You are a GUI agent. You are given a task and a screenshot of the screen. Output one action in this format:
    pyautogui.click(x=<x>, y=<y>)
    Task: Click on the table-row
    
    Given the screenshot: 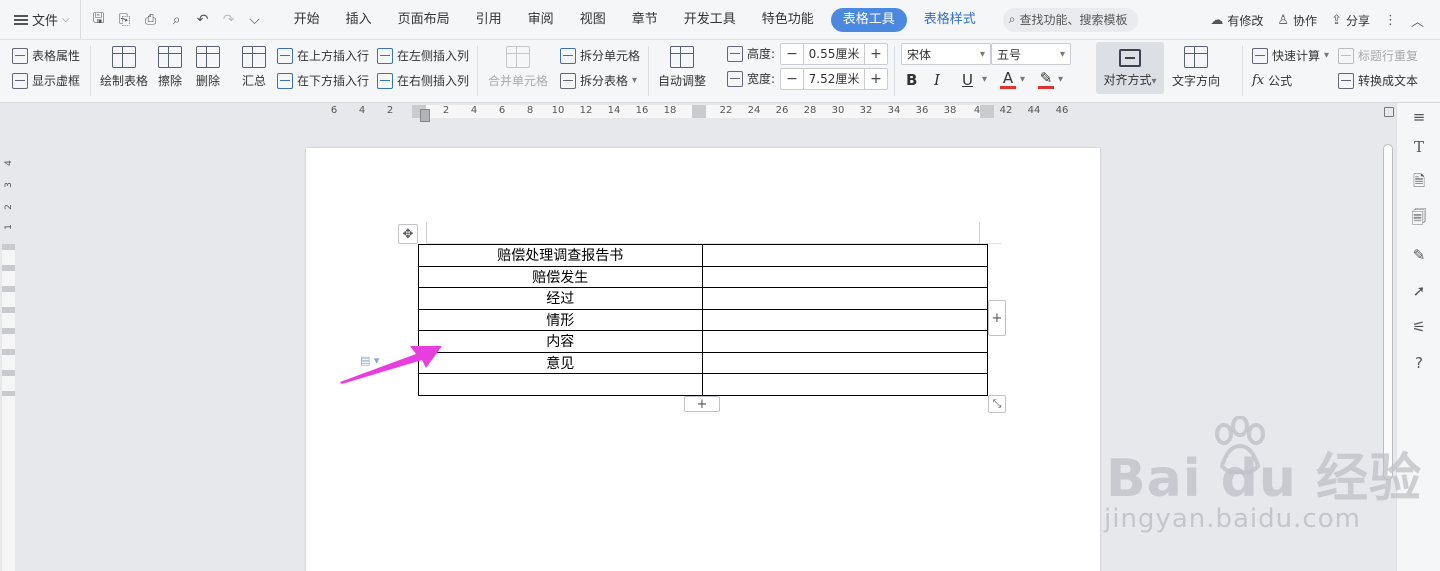 What is the action you would take?
    pyautogui.click(x=703, y=384)
    